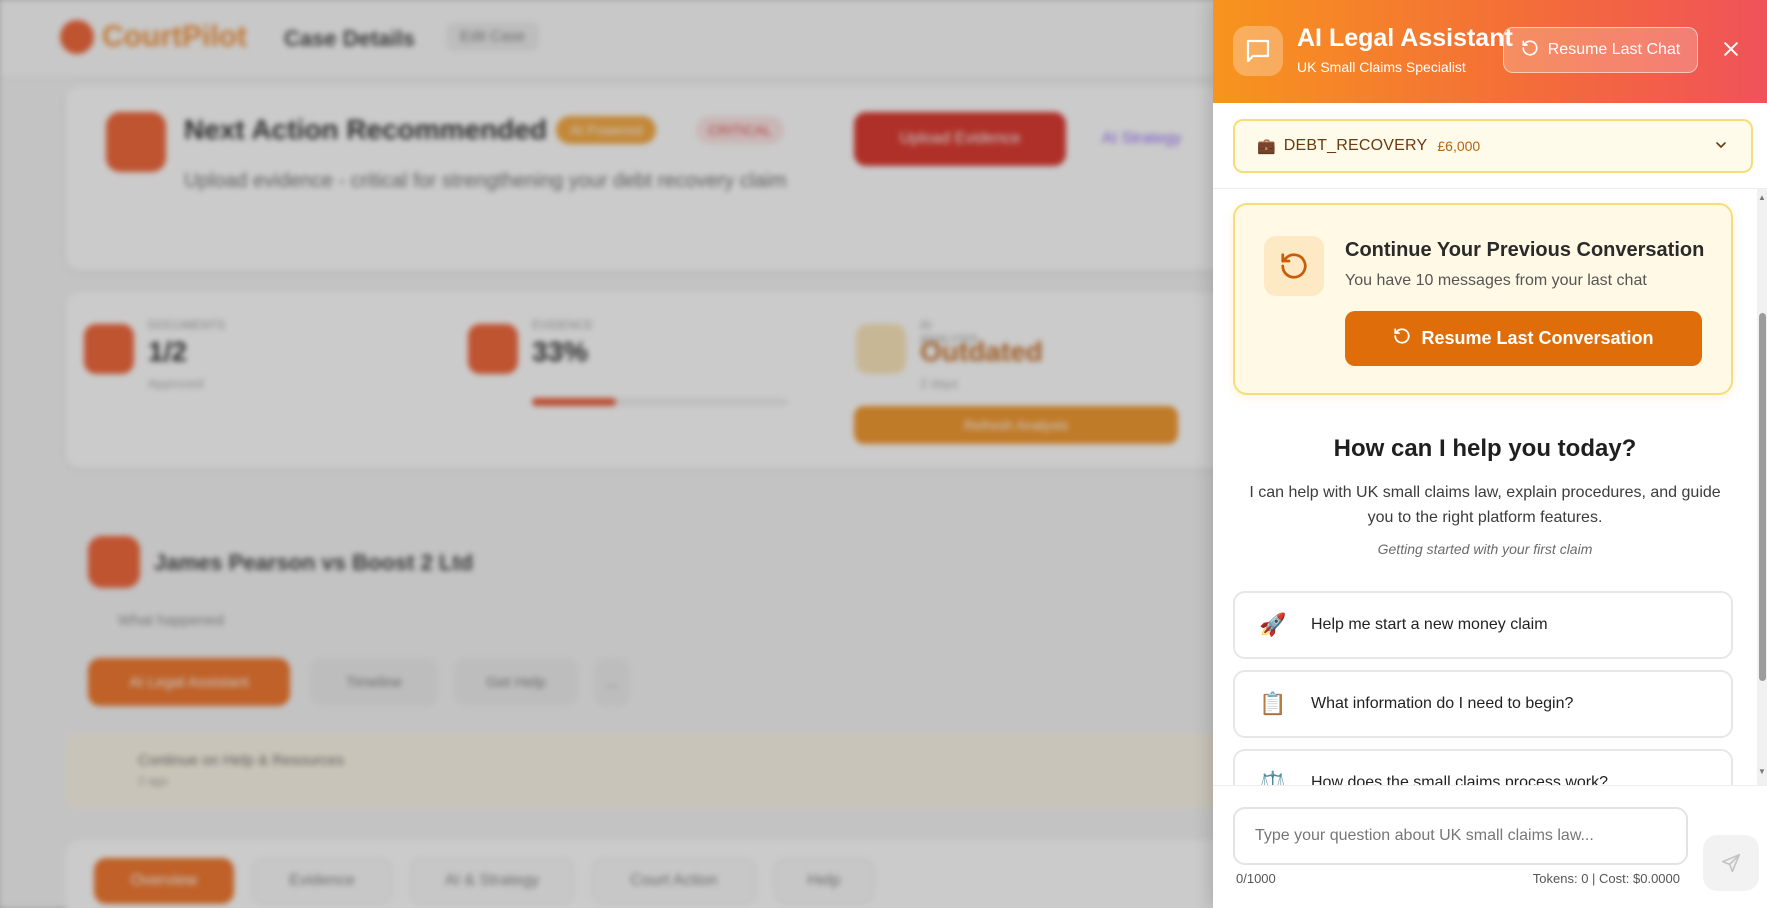 The image size is (1767, 908). What do you see at coordinates (1459, 146) in the screenshot?
I see `claim-amount: £6,000` at bounding box center [1459, 146].